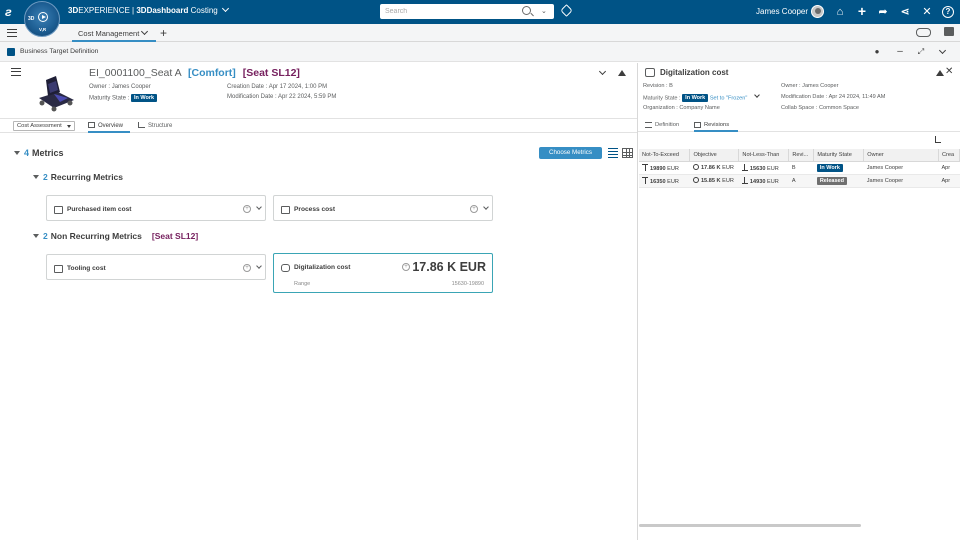 The height and width of the screenshot is (540, 960). I want to click on network-icon: ⋖, so click(905, 12).